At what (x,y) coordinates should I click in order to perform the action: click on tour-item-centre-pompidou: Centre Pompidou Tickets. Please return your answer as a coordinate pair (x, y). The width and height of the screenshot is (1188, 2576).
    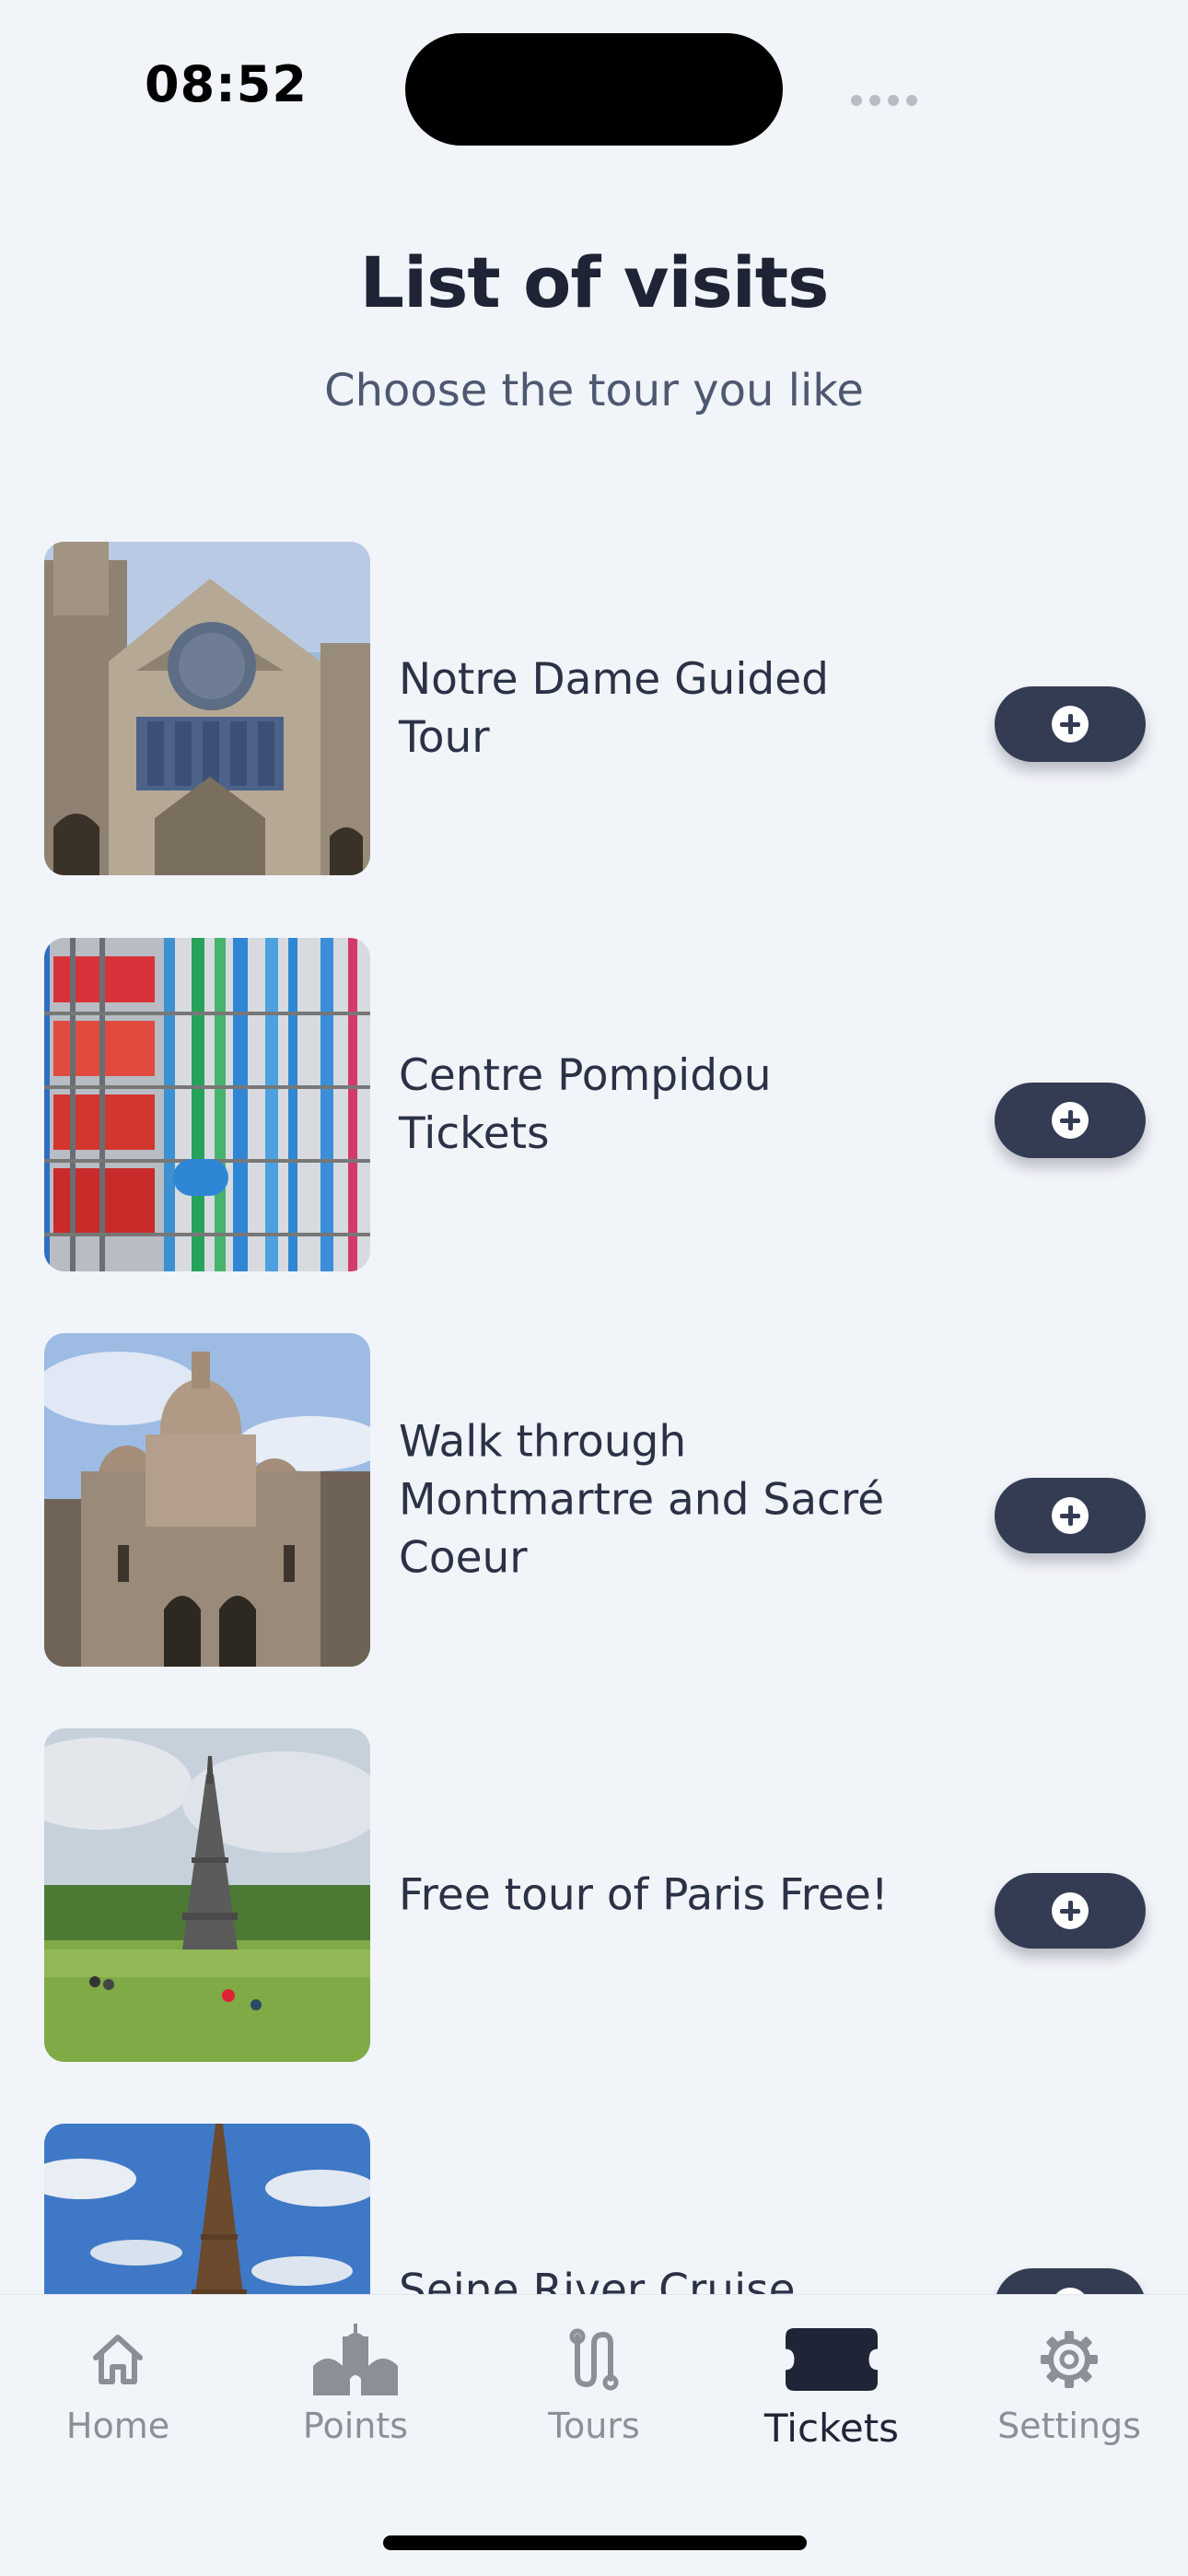
    Looking at the image, I should click on (594, 1104).